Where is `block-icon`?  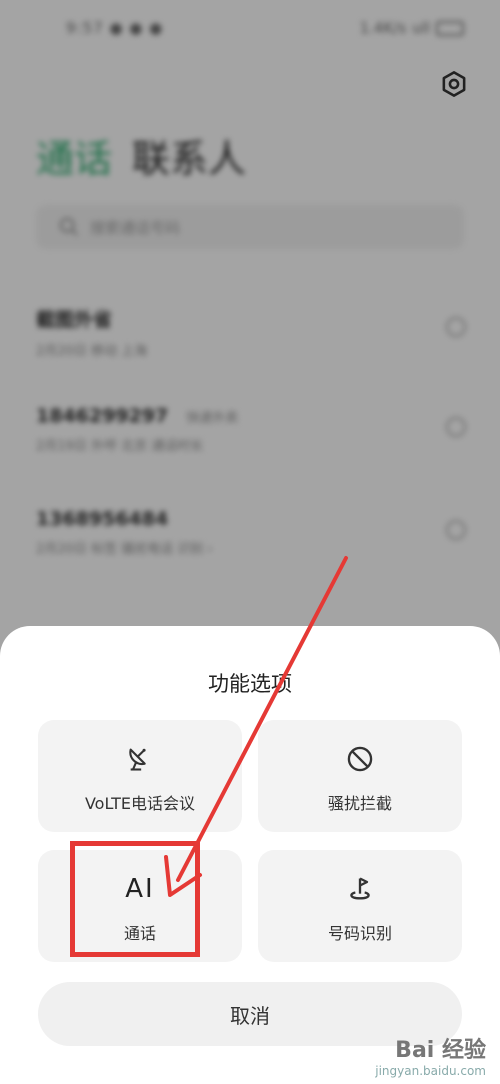 block-icon is located at coordinates (360, 759).